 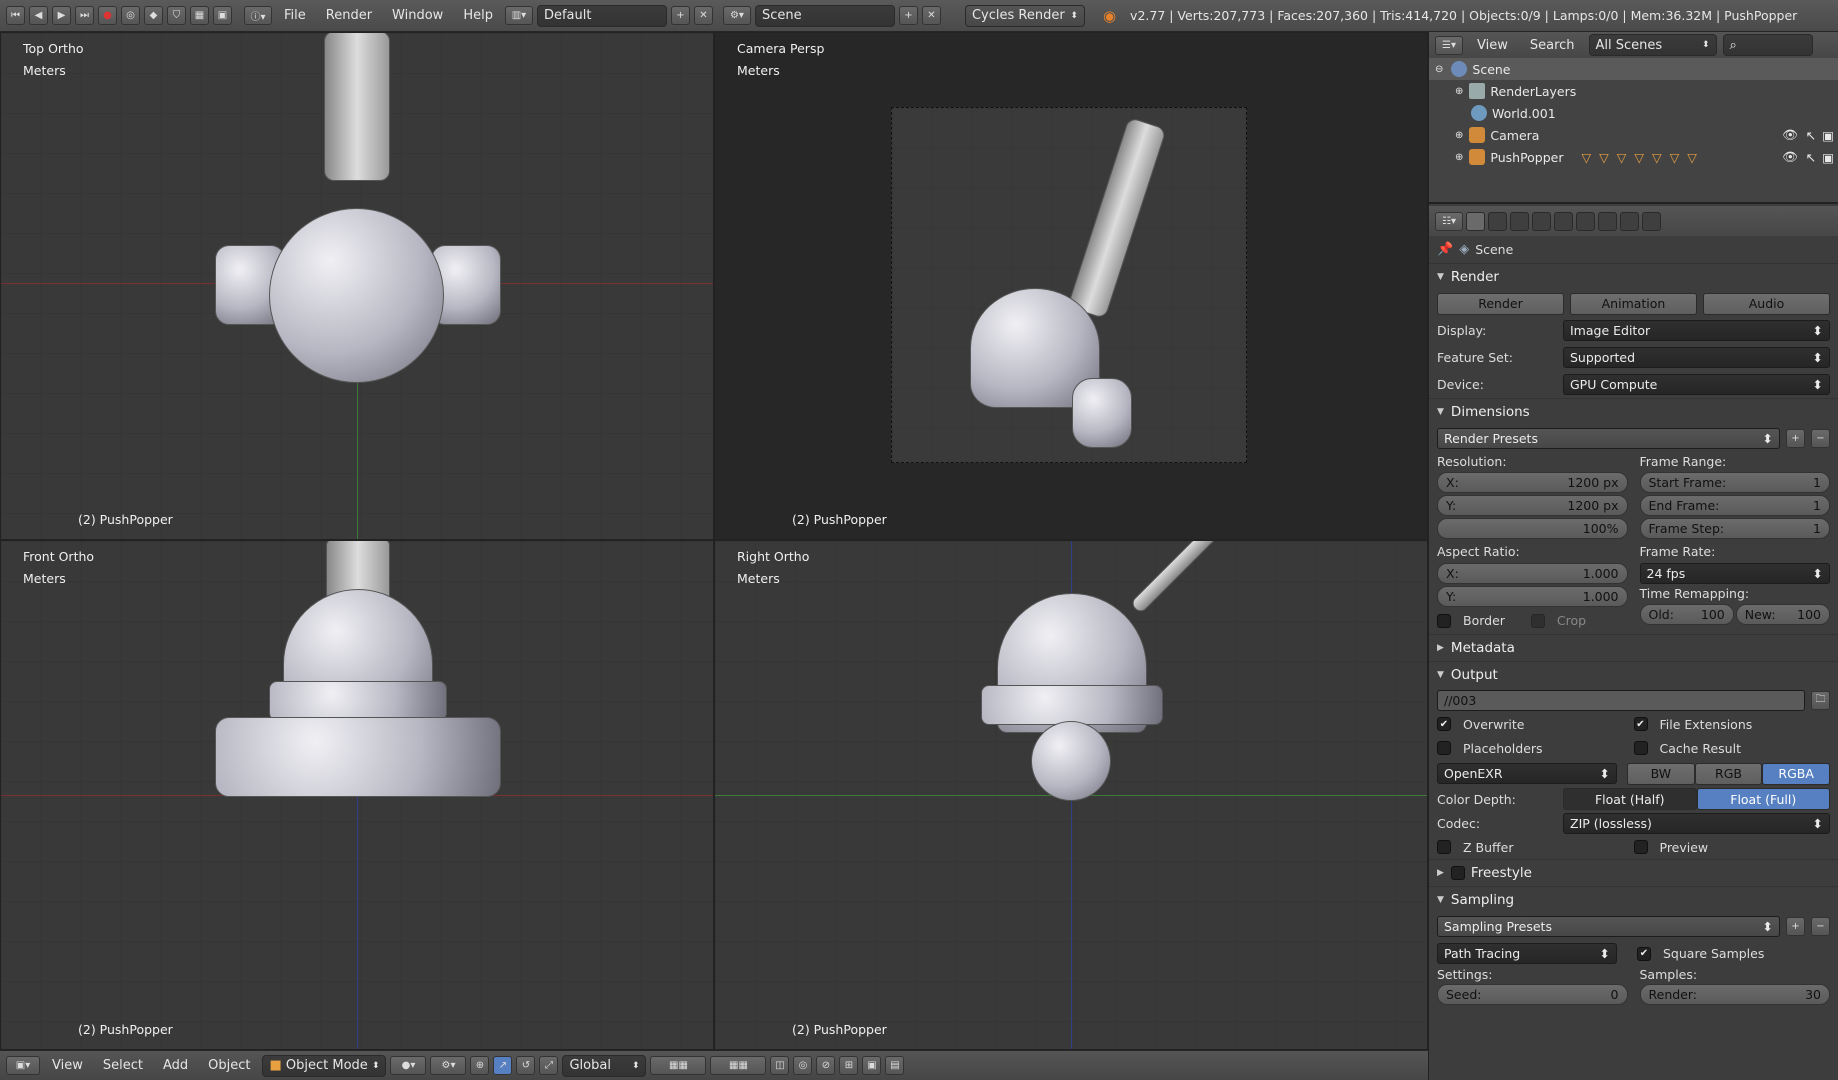 I want to click on device-select: GPU Compute ⬍, so click(x=1696, y=384).